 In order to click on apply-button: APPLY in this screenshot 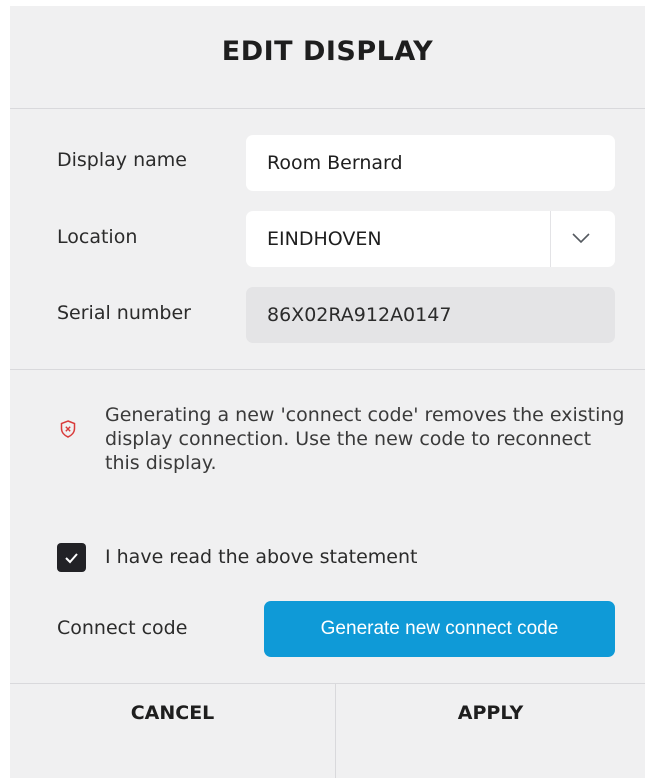, I will do `click(490, 731)`.